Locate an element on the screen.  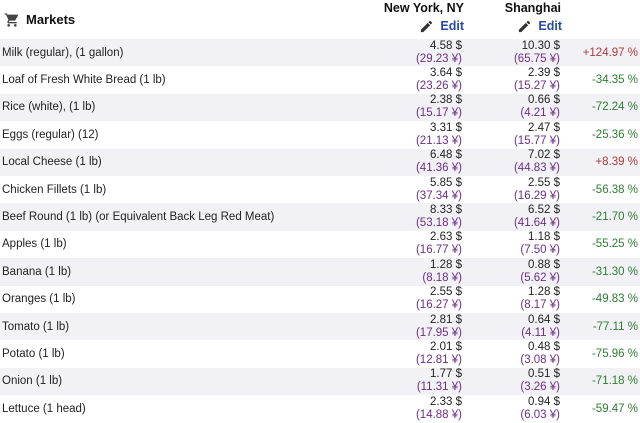
difference-header is located at coordinates (603, 19).